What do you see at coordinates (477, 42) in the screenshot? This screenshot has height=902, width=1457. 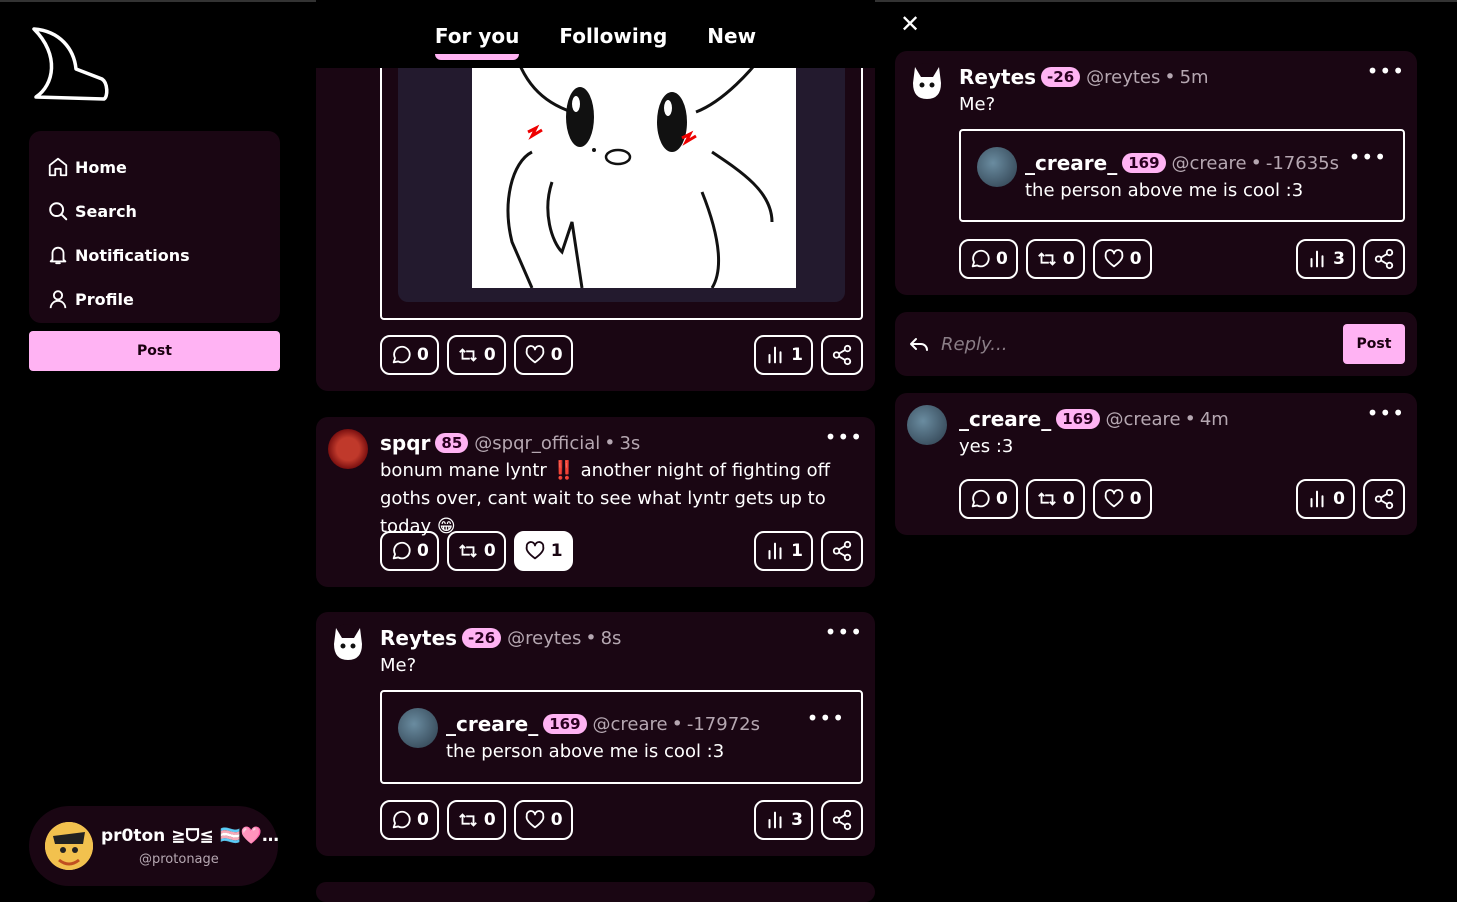 I see `tab-for-you: For you` at bounding box center [477, 42].